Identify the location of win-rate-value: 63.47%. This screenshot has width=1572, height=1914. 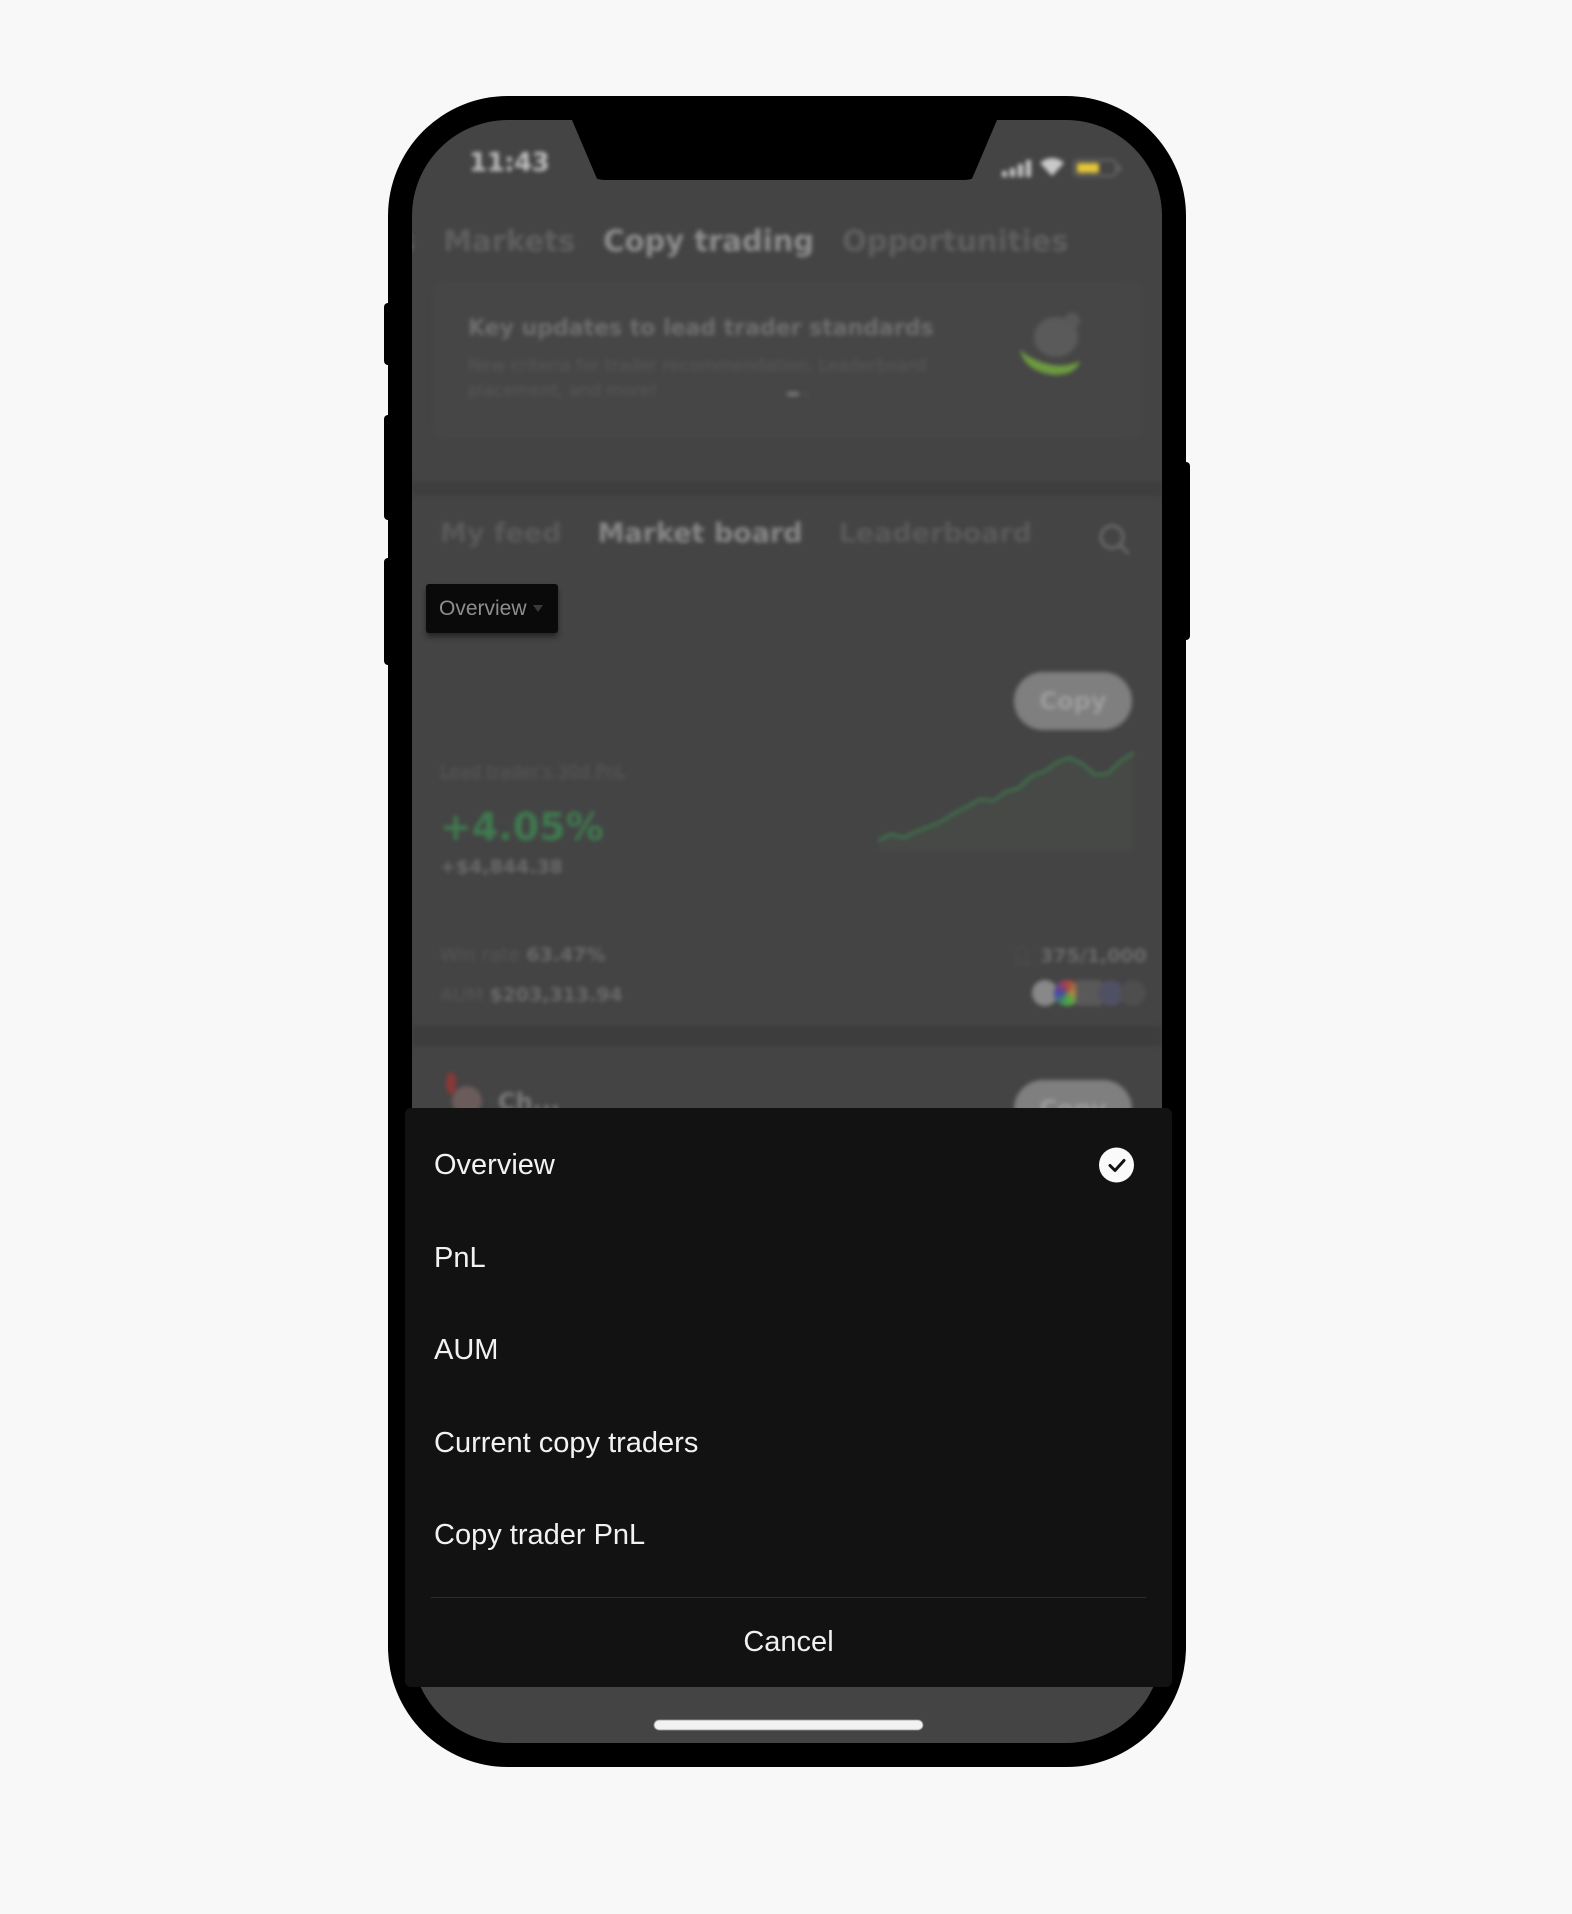
(566, 955).